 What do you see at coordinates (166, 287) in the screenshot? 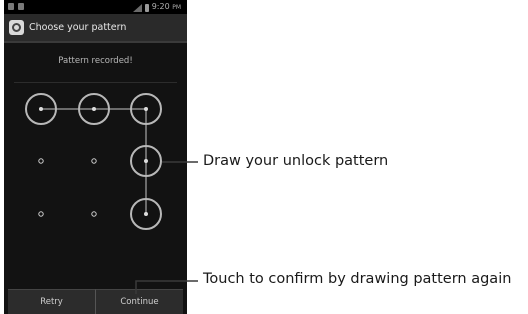
I see `callout-line-confirm` at bounding box center [166, 287].